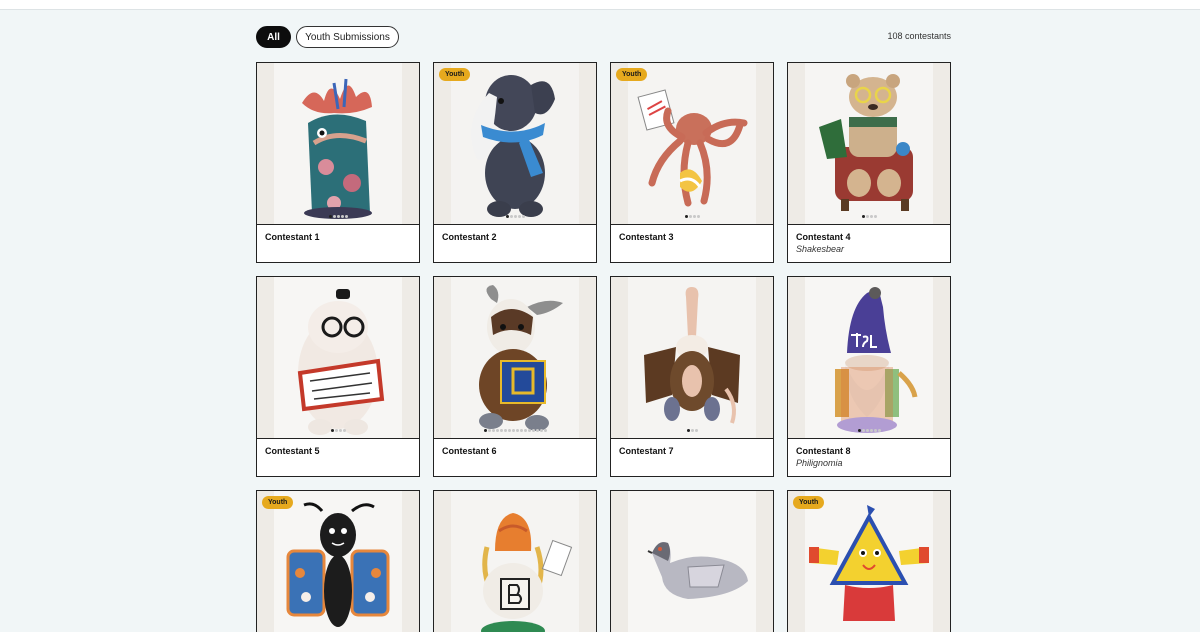  I want to click on contestant-name: Contestant 8, so click(823, 451).